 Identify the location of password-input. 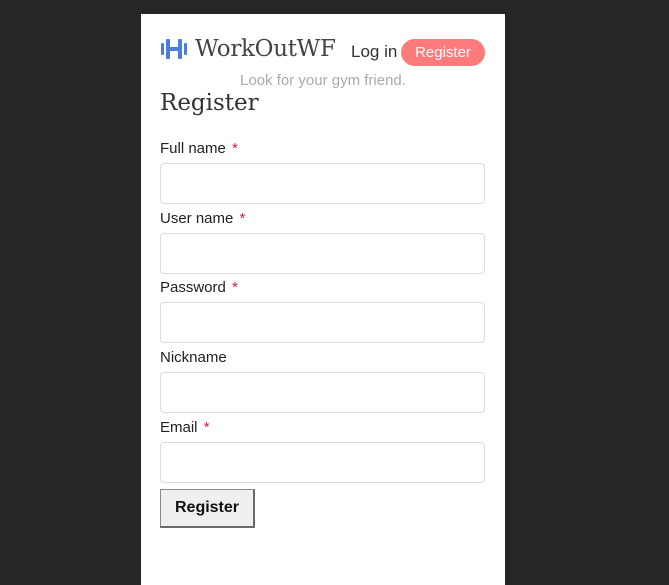
(322, 322).